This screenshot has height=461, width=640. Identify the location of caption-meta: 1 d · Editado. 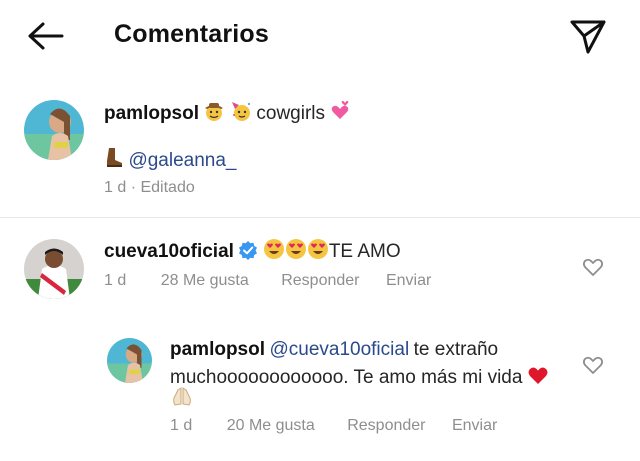
(149, 188).